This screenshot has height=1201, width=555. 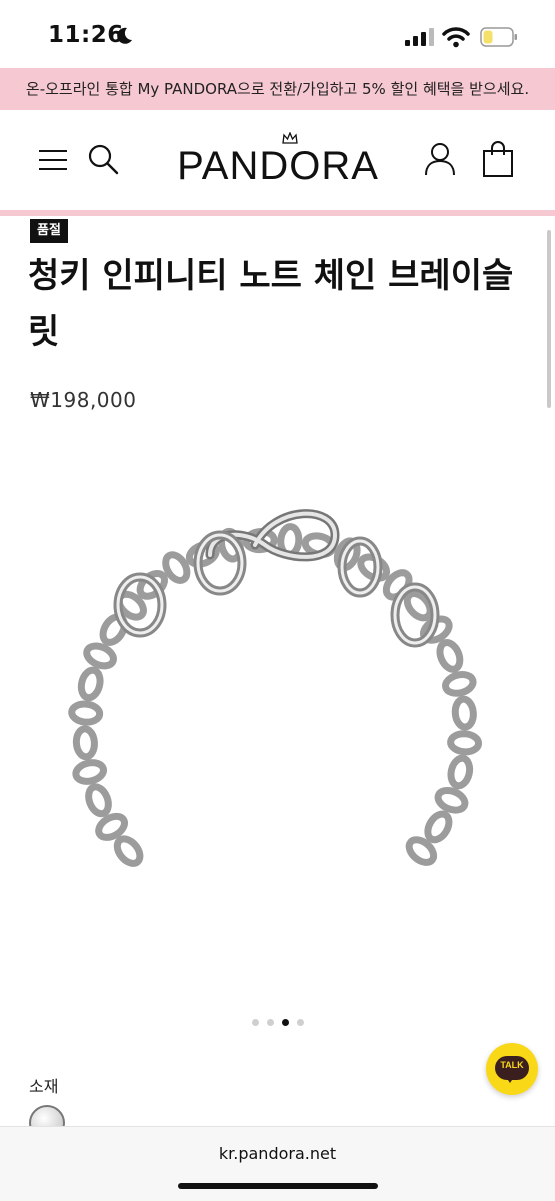 I want to click on shopping-bag-icon, so click(x=498, y=159).